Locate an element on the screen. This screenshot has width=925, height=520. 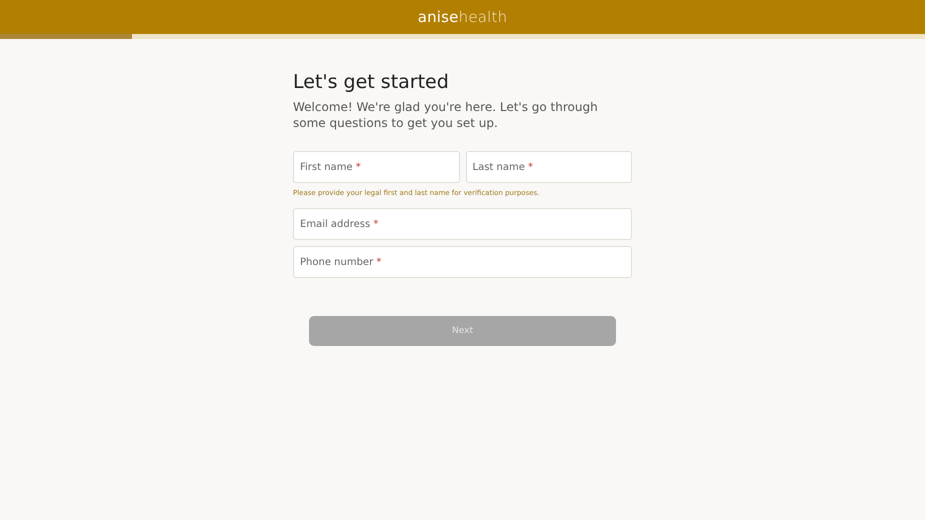
welcome-text: Welcome! We're glad you're here. Let's go through some questions to get you set up. is located at coordinates (446, 115).